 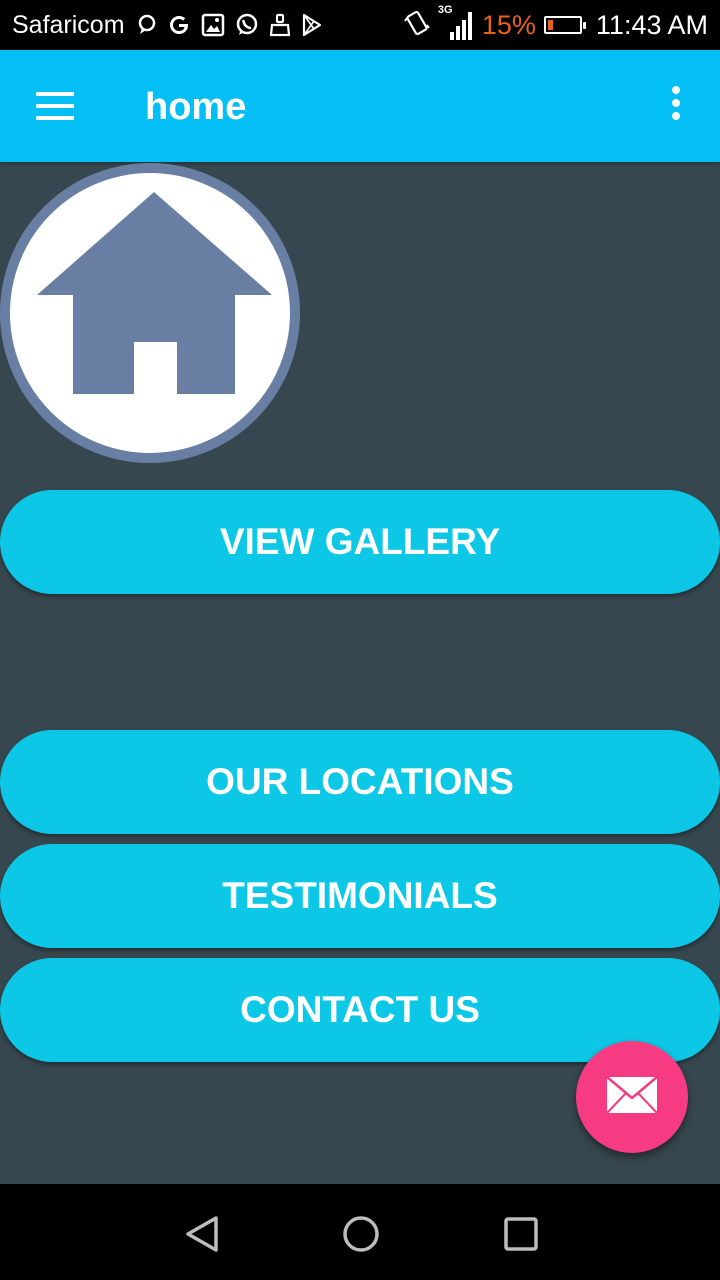 I want to click on notification-icons, so click(x=230, y=25).